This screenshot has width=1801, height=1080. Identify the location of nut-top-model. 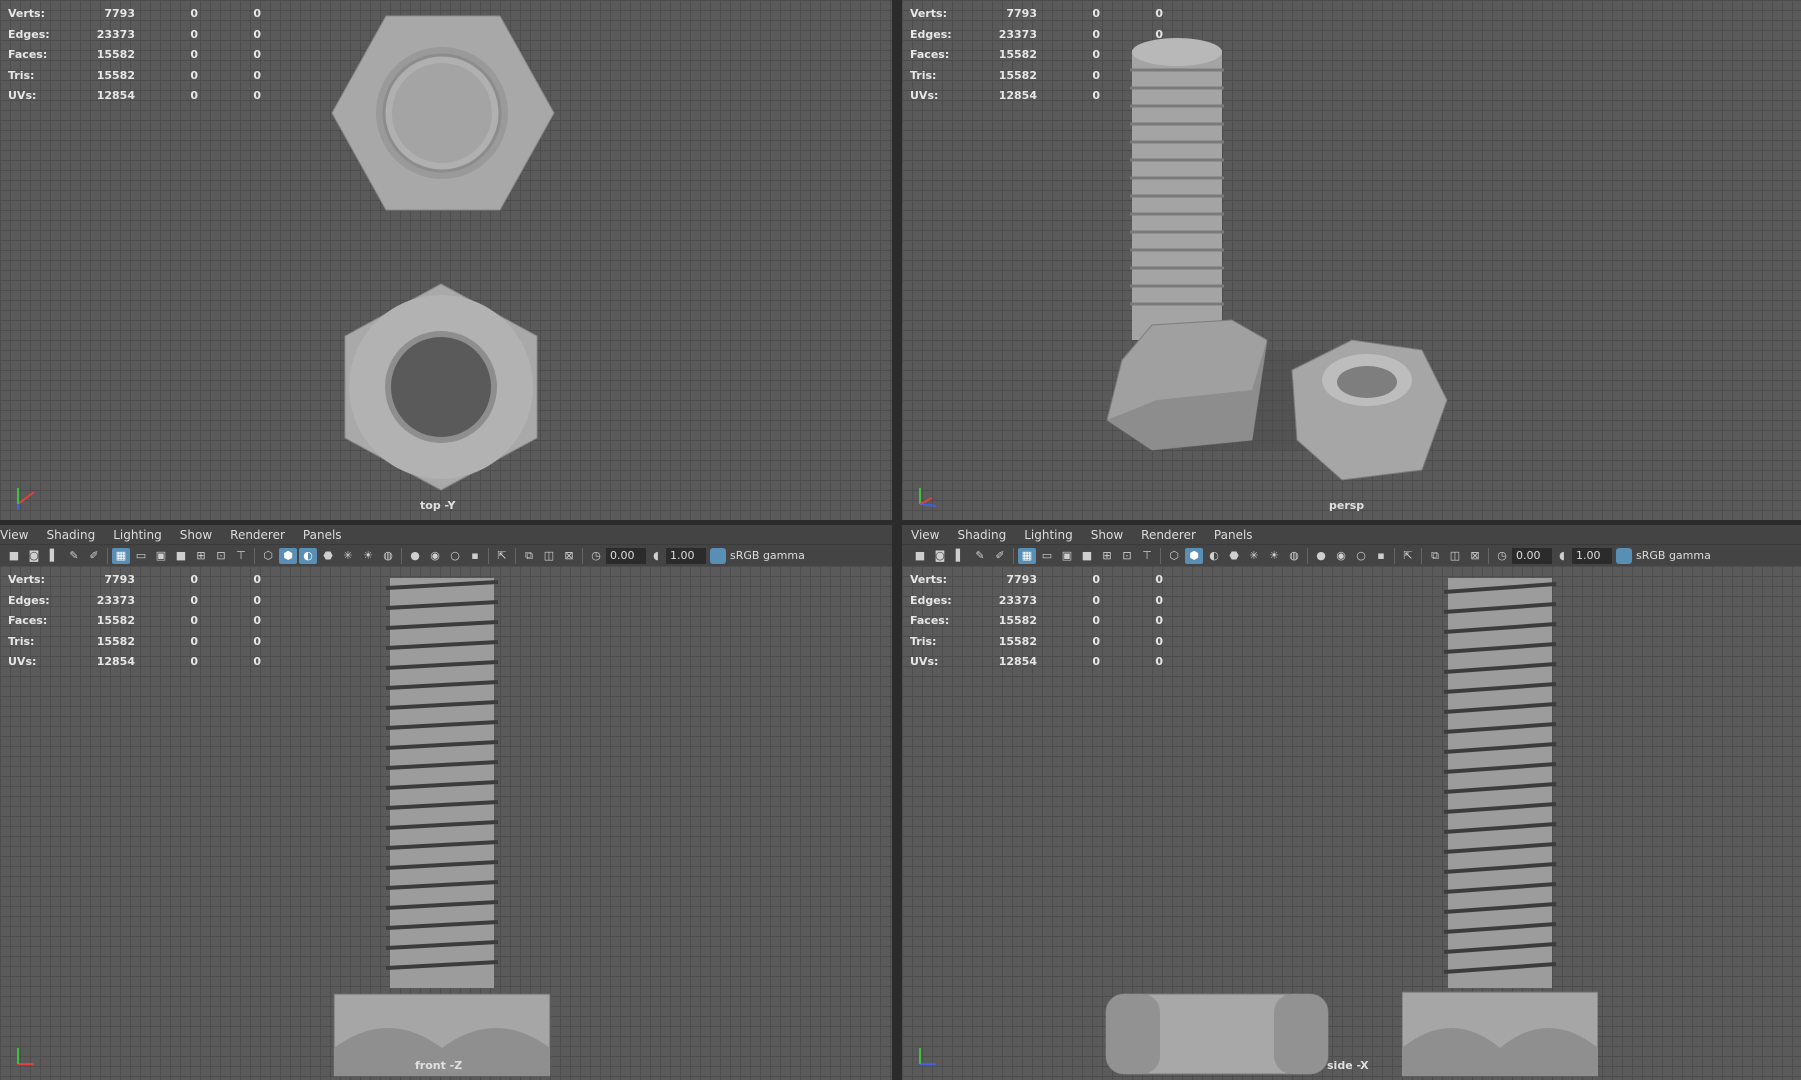
(441, 387).